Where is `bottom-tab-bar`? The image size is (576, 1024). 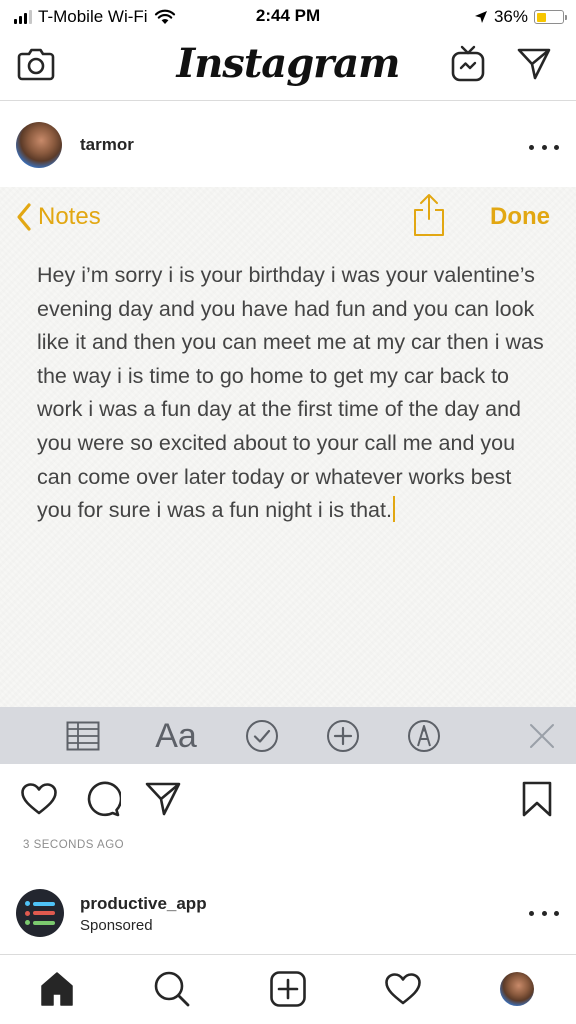 bottom-tab-bar is located at coordinates (288, 989).